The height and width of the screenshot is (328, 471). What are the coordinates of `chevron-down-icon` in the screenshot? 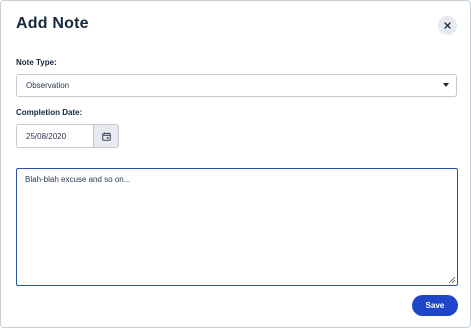 It's located at (446, 85).